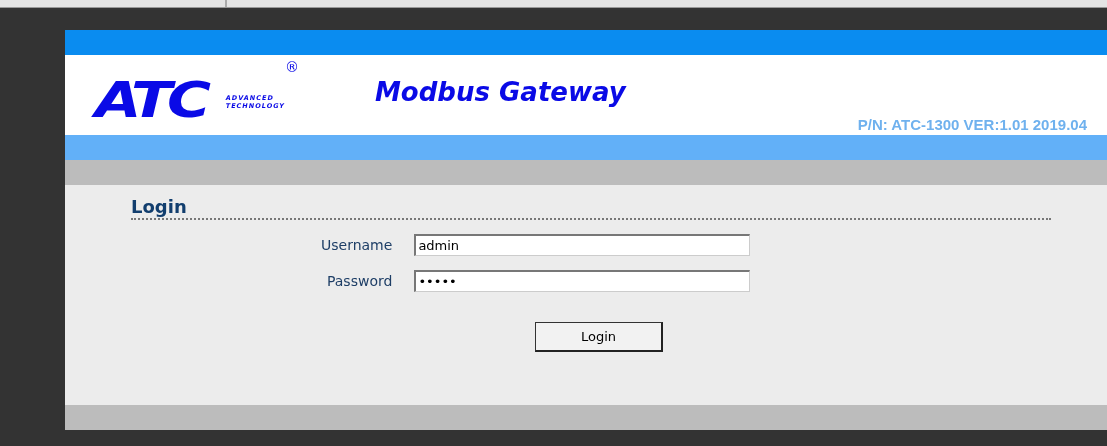 The width and height of the screenshot is (1107, 446). What do you see at coordinates (582, 280) in the screenshot?
I see `input-field: •••••` at bounding box center [582, 280].